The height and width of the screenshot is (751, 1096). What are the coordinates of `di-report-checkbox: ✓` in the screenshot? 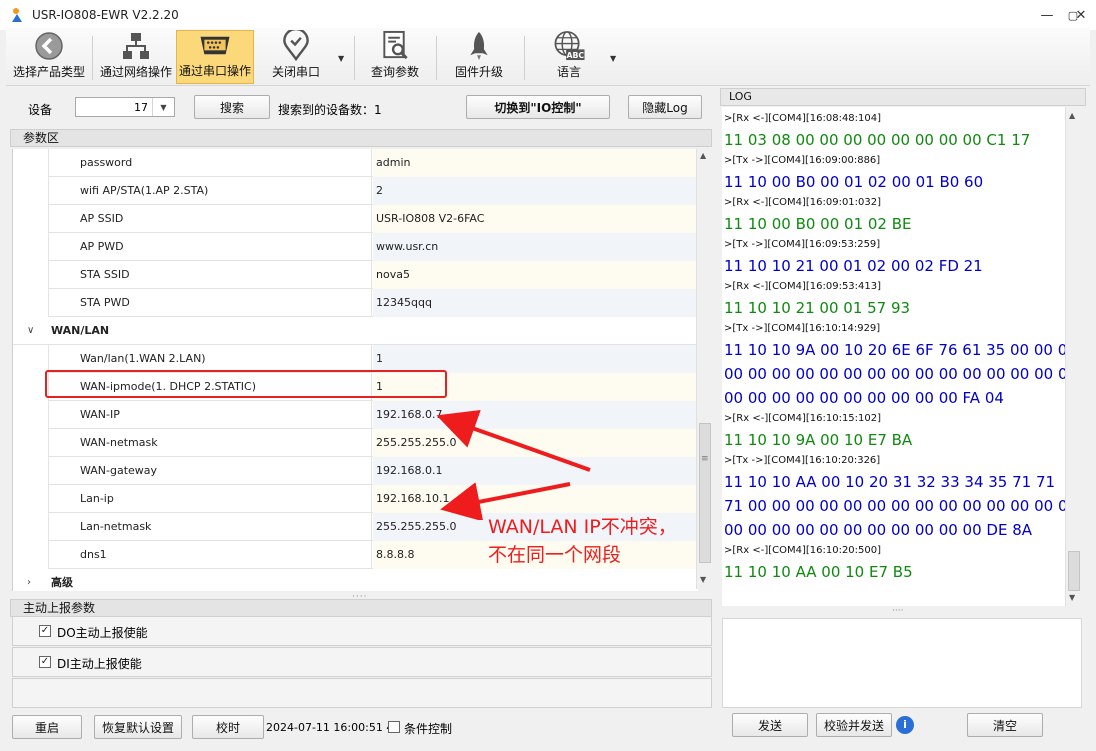 It's located at (45, 662).